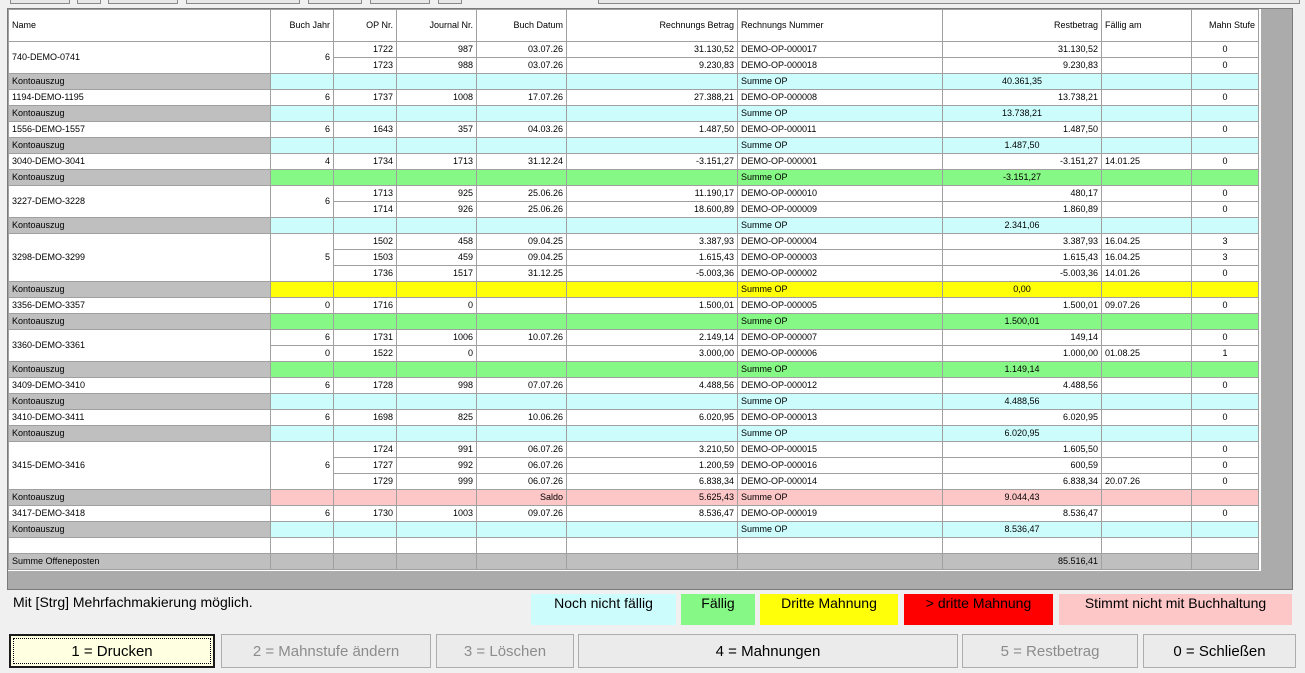 This screenshot has width=1305, height=673. What do you see at coordinates (633, 401) in the screenshot?
I see `kontoauszug-row: Kontoauszug Summe OP 4.488,56` at bounding box center [633, 401].